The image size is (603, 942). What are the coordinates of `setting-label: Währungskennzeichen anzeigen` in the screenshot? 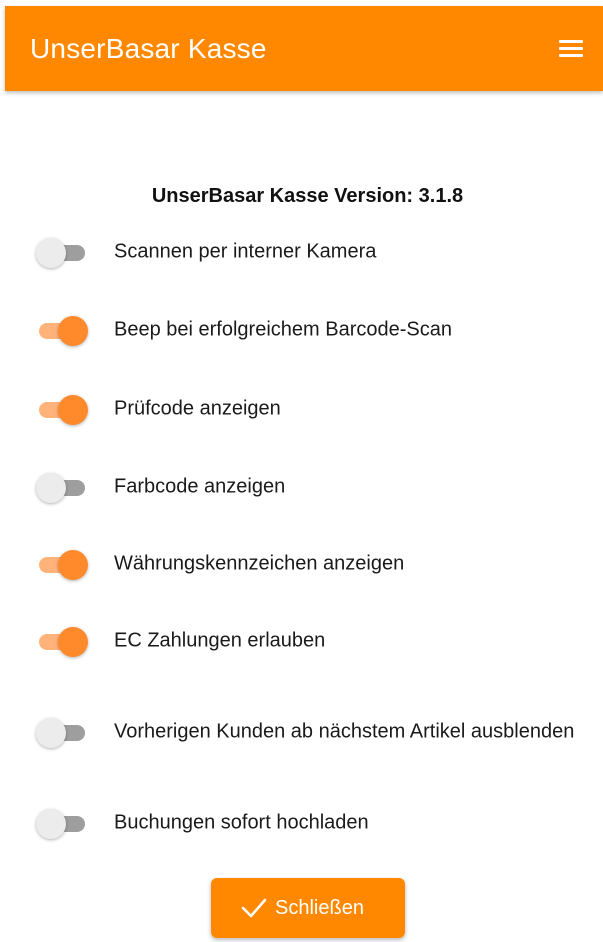 It's located at (259, 563).